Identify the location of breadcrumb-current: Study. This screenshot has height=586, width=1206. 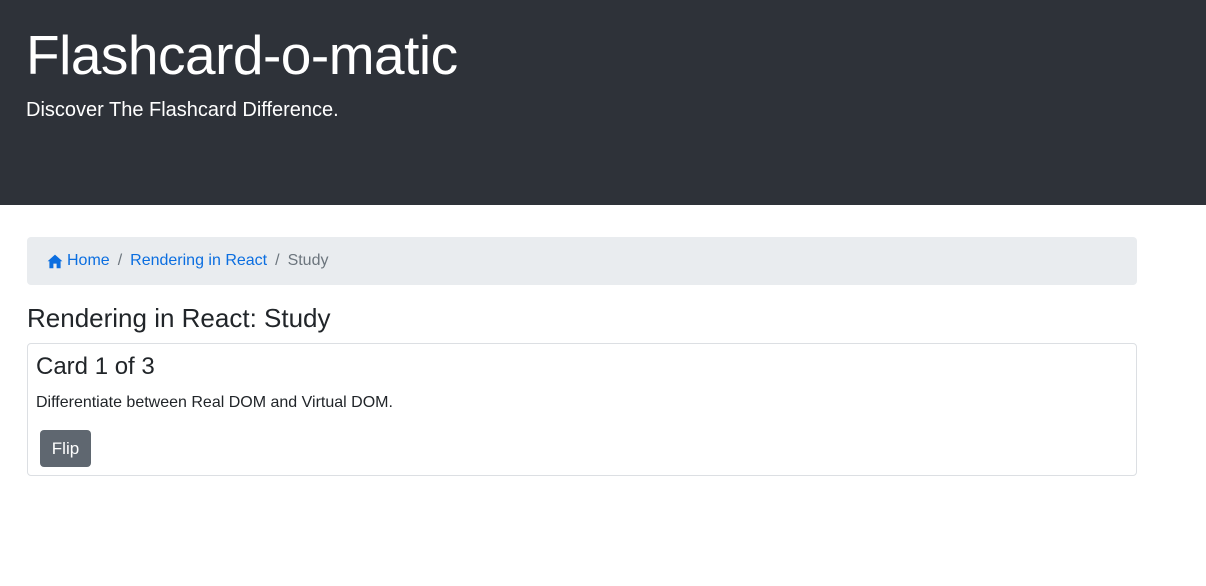
(308, 260).